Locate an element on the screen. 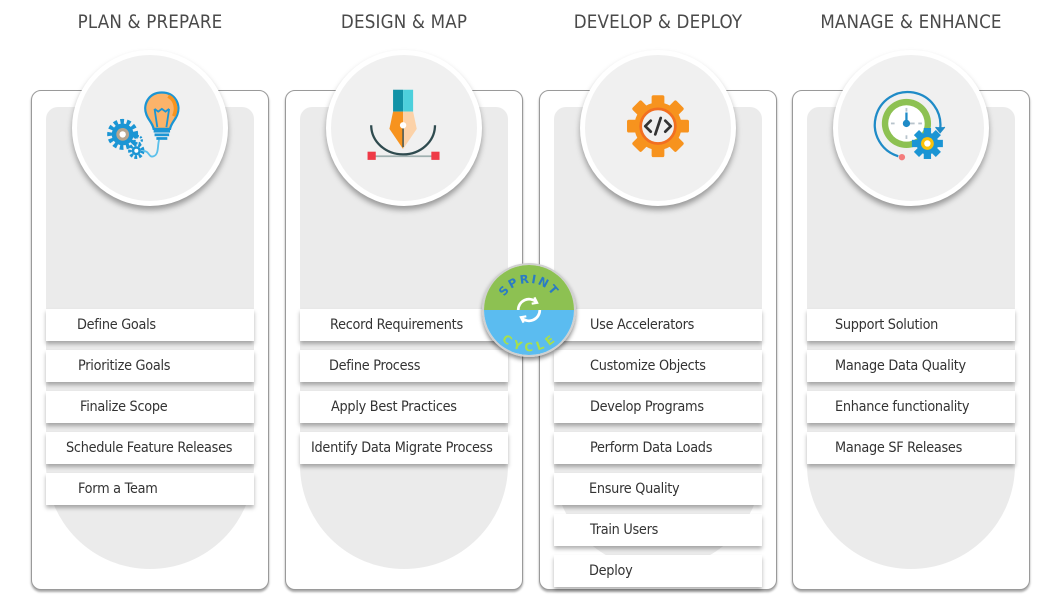  task-item: Develop Programs is located at coordinates (658, 407).